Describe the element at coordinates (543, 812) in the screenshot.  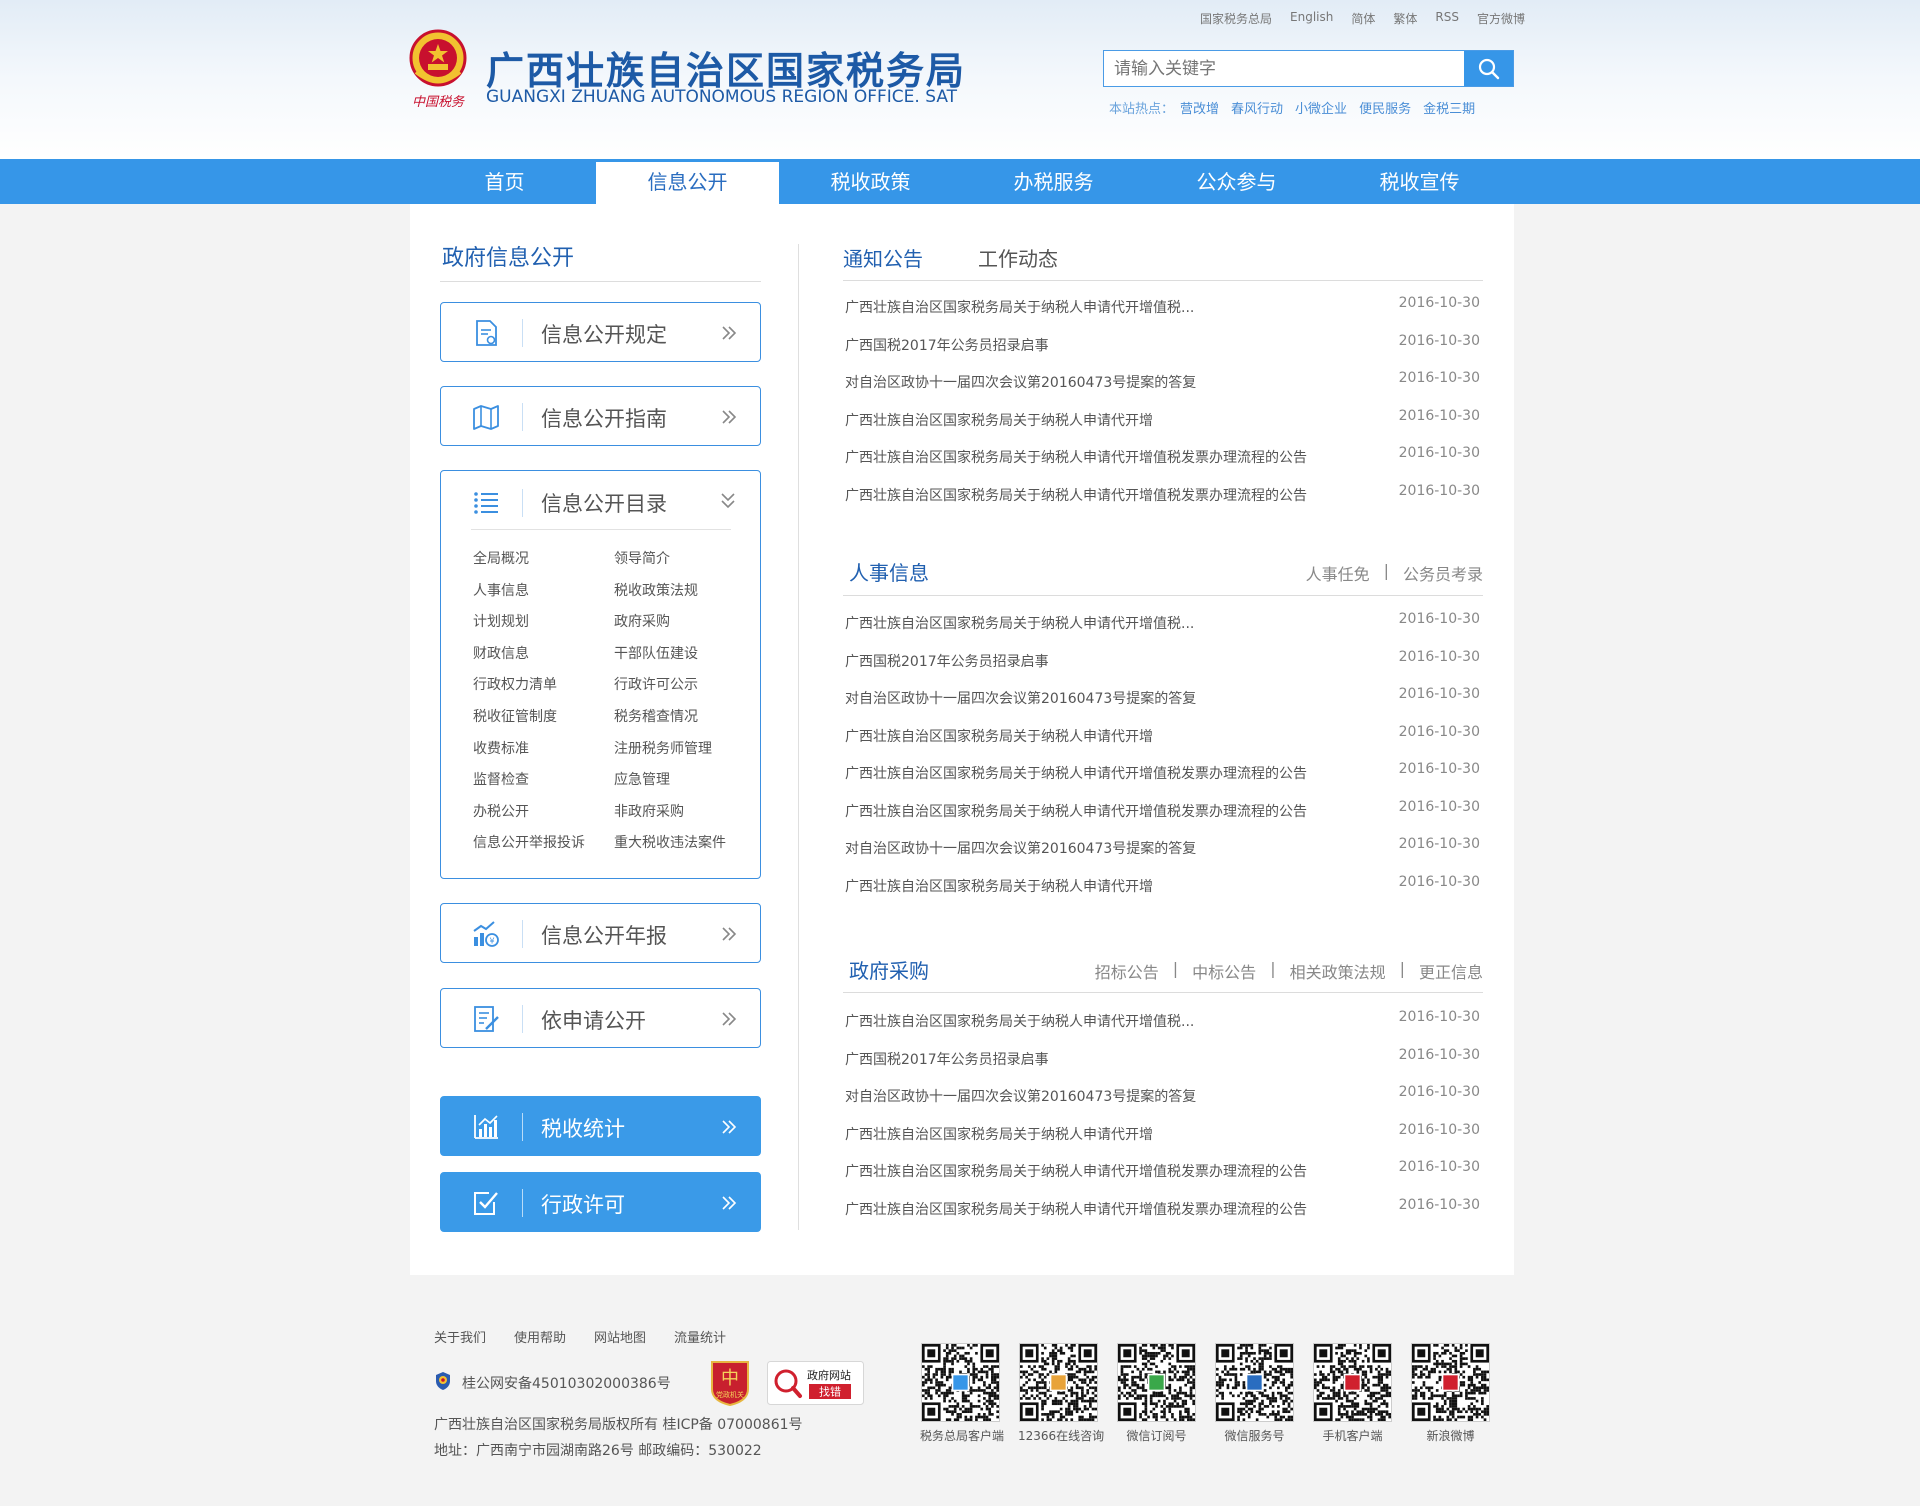
I see `catalog-item: 办税公开` at that location.